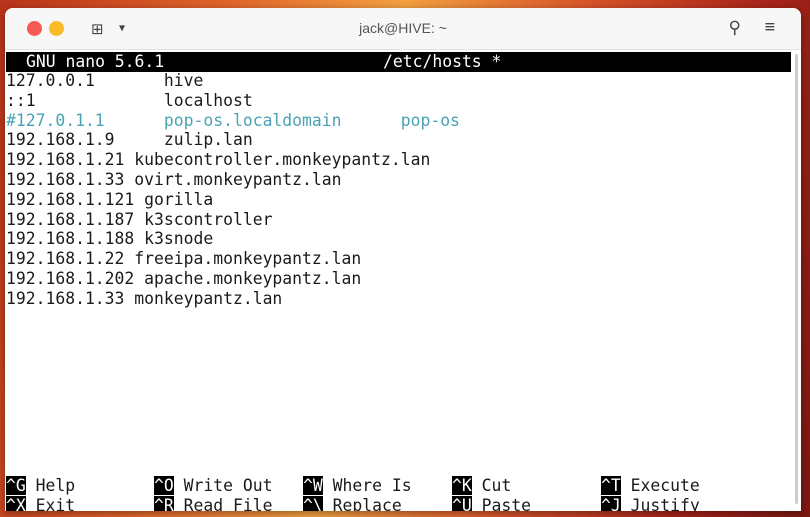 The image size is (810, 517). Describe the element at coordinates (228, 485) in the screenshot. I see `shortcut-label: Write Out` at that location.